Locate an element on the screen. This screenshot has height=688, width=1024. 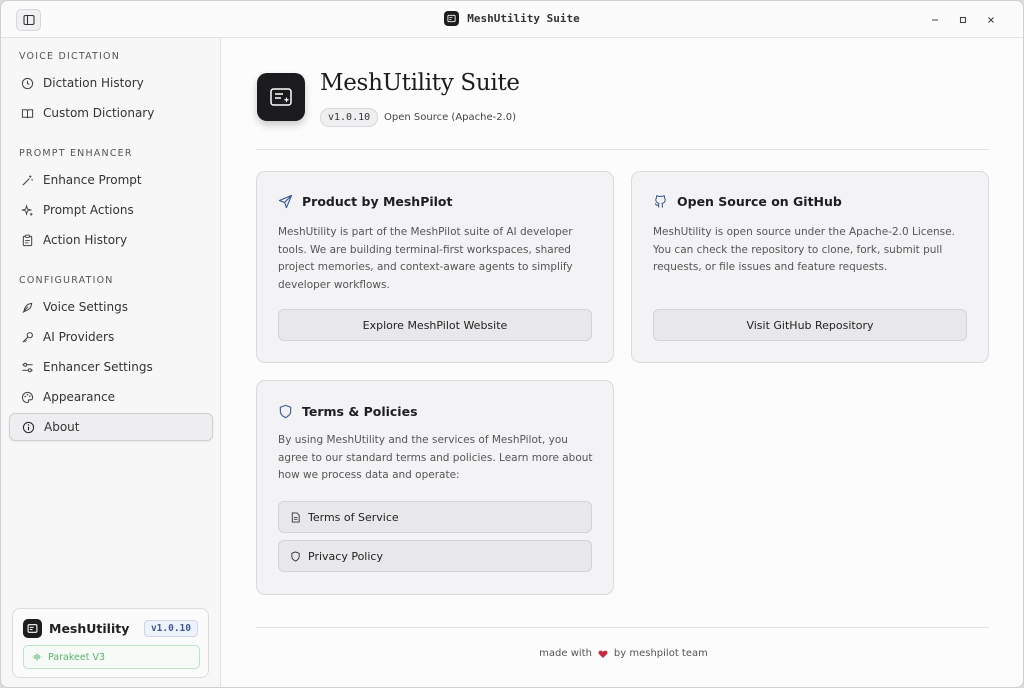
sidebar-item-ai-providers: AI Providers is located at coordinates (111, 337).